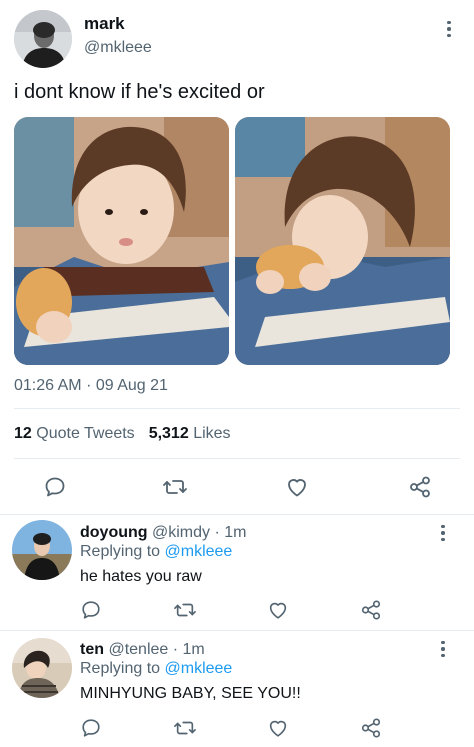 The width and height of the screenshot is (474, 747). I want to click on reply-header: ten @tenlee · 1m, so click(142, 650).